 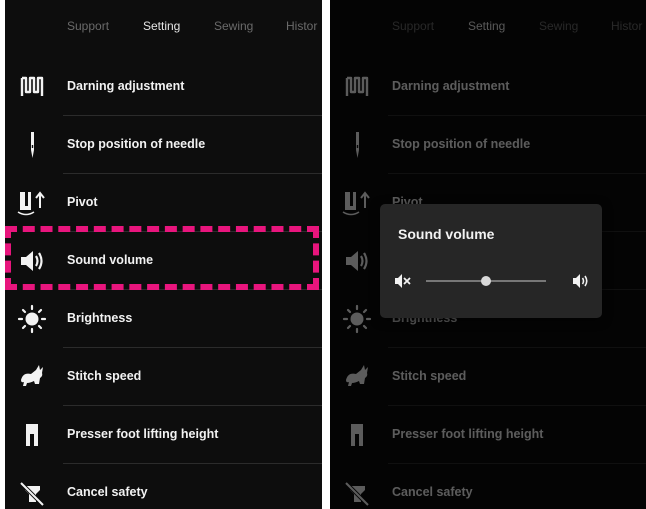 What do you see at coordinates (126, 86) in the screenshot?
I see `setting-label: Darning adjustment` at bounding box center [126, 86].